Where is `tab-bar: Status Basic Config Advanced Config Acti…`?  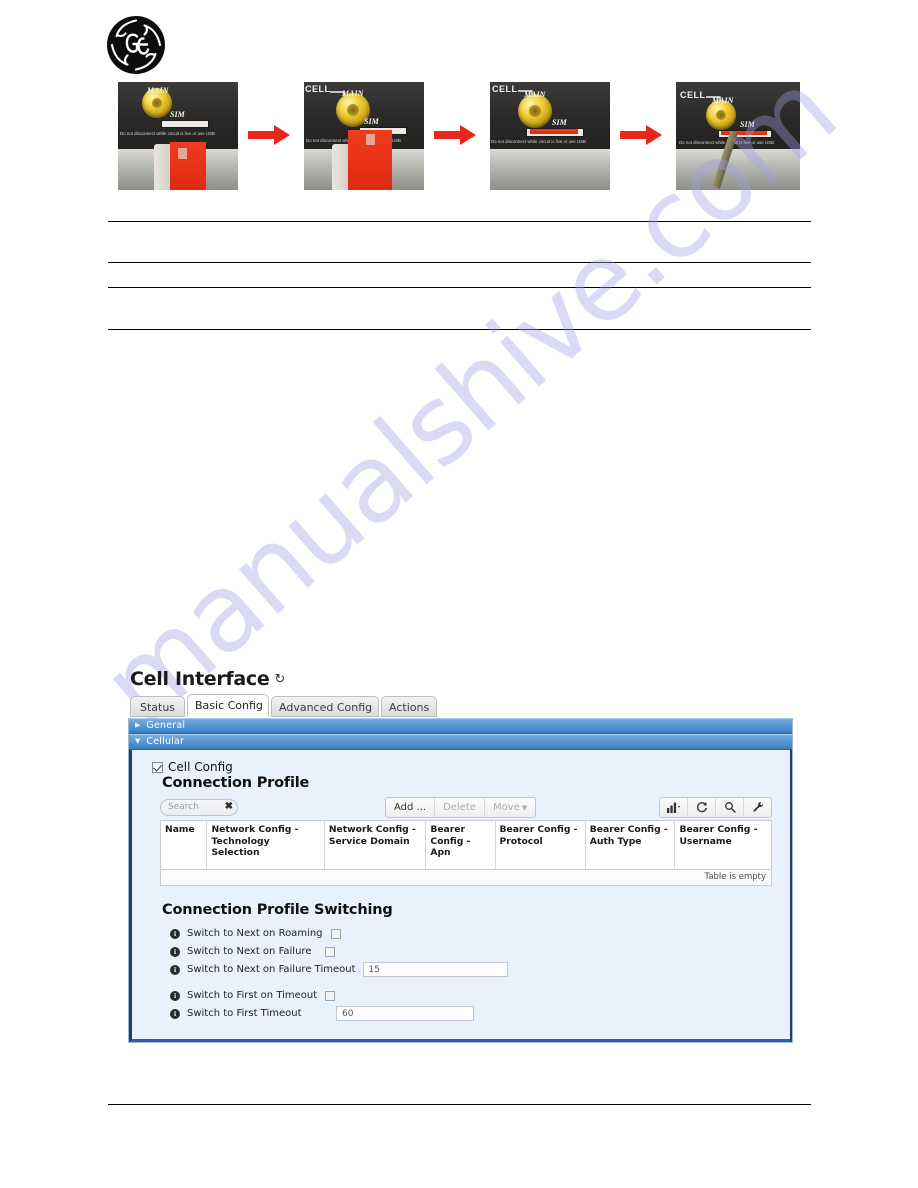 tab-bar: Status Basic Config Advanced Config Acti… is located at coordinates (461, 706).